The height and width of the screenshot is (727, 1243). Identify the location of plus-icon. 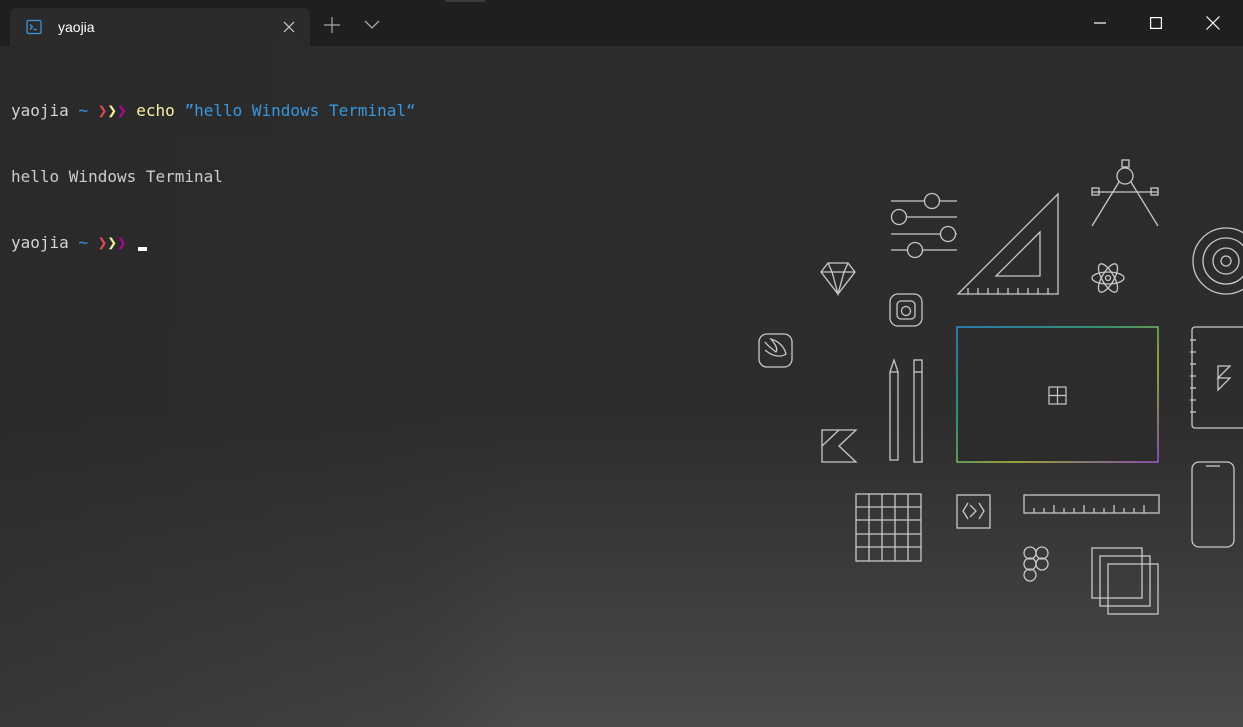
(332, 25).